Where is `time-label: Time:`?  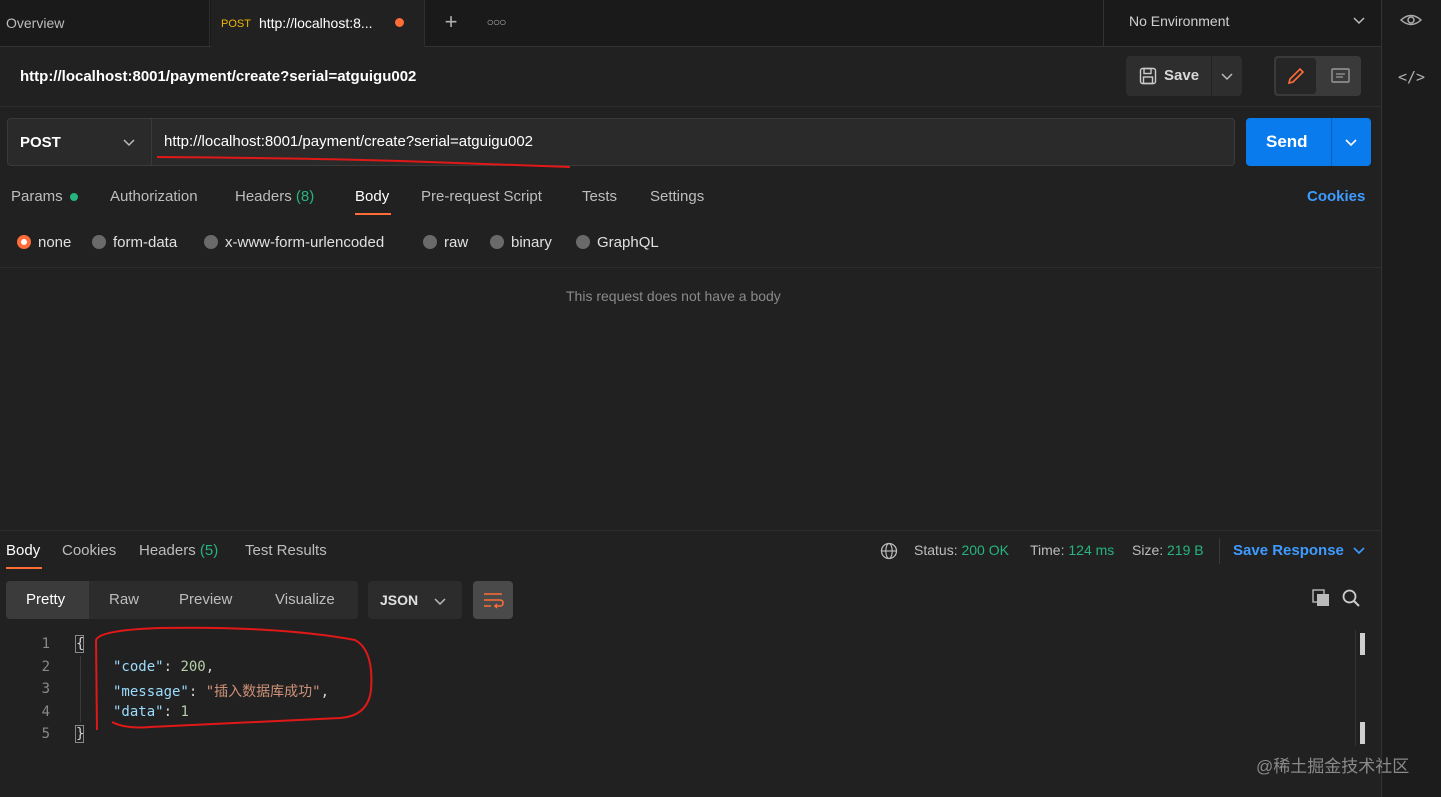 time-label: Time: is located at coordinates (1047, 550).